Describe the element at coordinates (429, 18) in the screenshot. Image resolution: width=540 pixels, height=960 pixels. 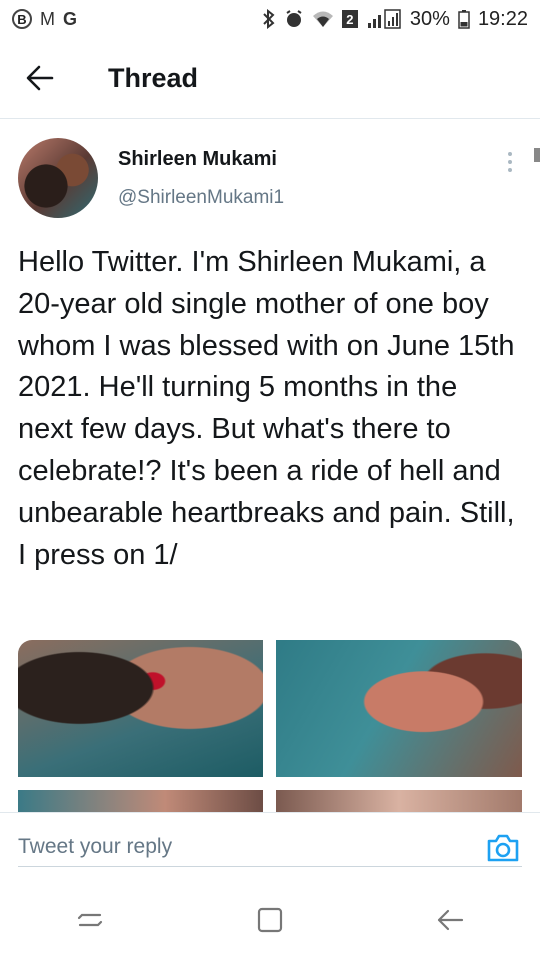
I see `battery-percent: 30%` at that location.